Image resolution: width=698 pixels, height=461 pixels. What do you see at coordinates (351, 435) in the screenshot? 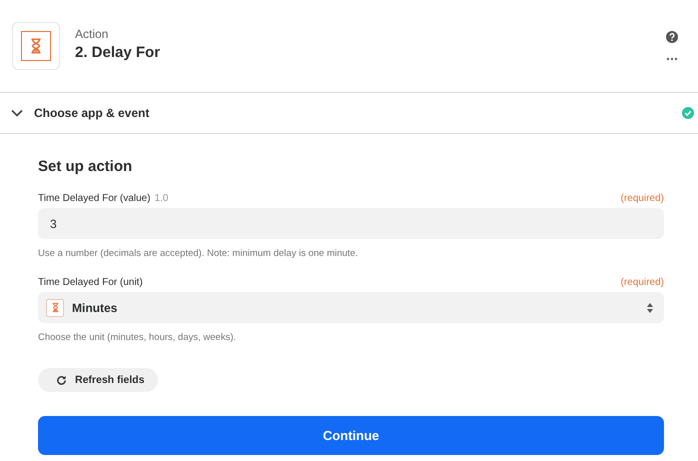
I see `continue-button: Continue` at bounding box center [351, 435].